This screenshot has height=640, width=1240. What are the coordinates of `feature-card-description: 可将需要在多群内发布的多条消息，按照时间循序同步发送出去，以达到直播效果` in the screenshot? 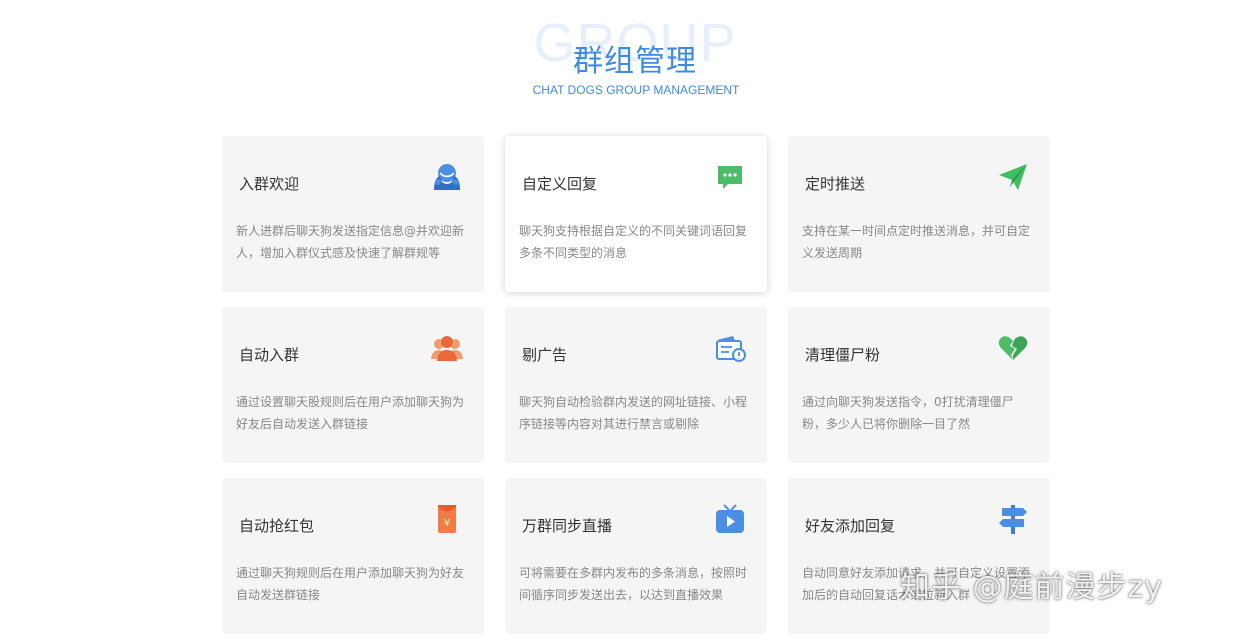 It's located at (633, 584).